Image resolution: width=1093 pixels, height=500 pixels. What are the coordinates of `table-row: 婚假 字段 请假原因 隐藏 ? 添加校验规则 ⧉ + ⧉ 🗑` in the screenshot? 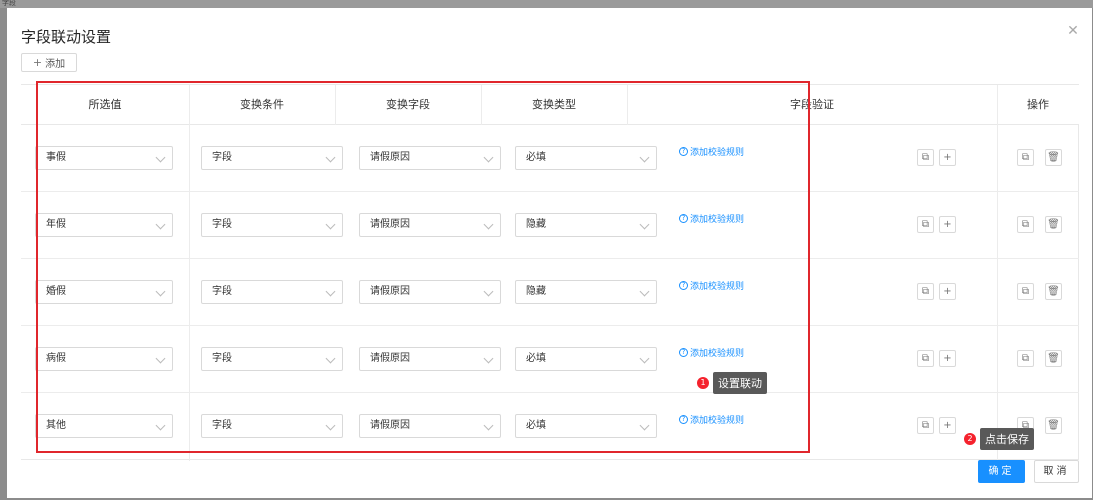 It's located at (550, 292).